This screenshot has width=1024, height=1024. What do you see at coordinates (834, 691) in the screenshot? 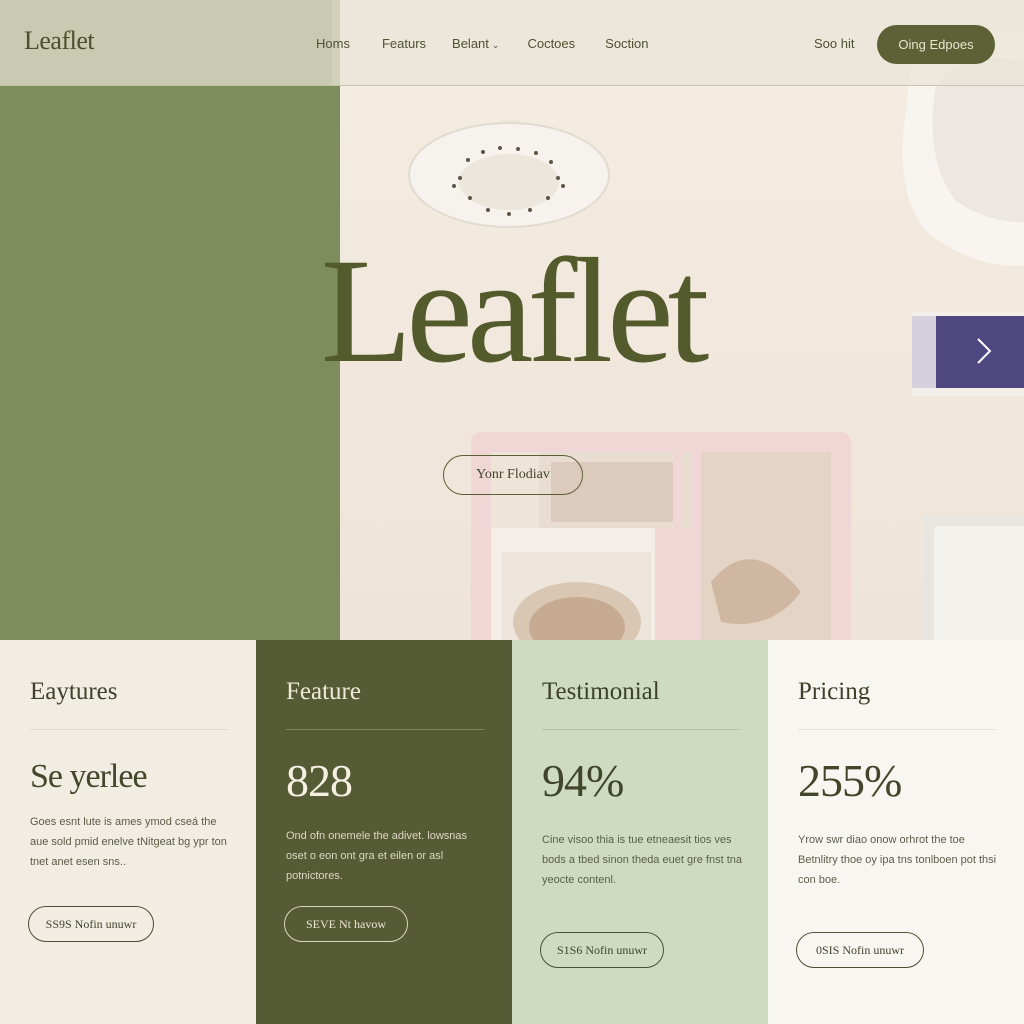
I see `card-title: Pricing` at bounding box center [834, 691].